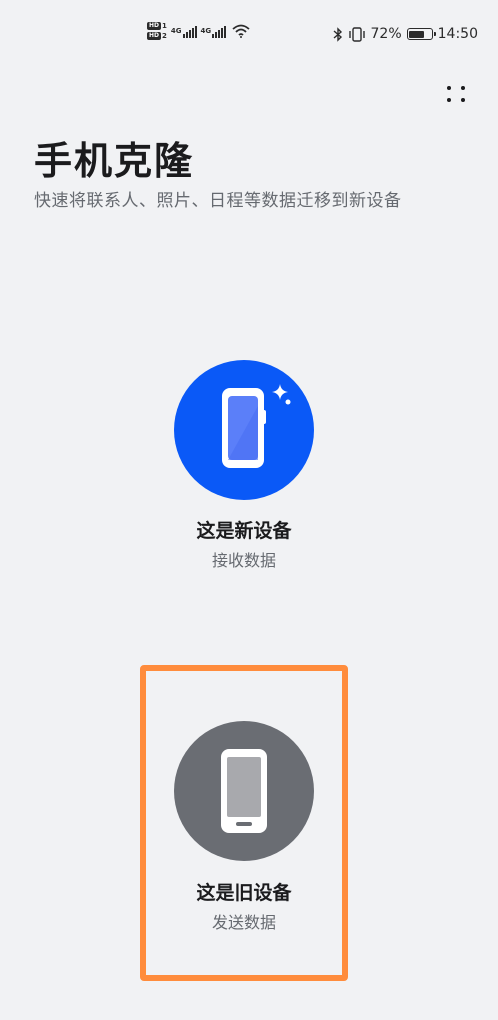 The image size is (498, 1020). What do you see at coordinates (256, 426) in the screenshot?
I see `new-phone-icon` at bounding box center [256, 426].